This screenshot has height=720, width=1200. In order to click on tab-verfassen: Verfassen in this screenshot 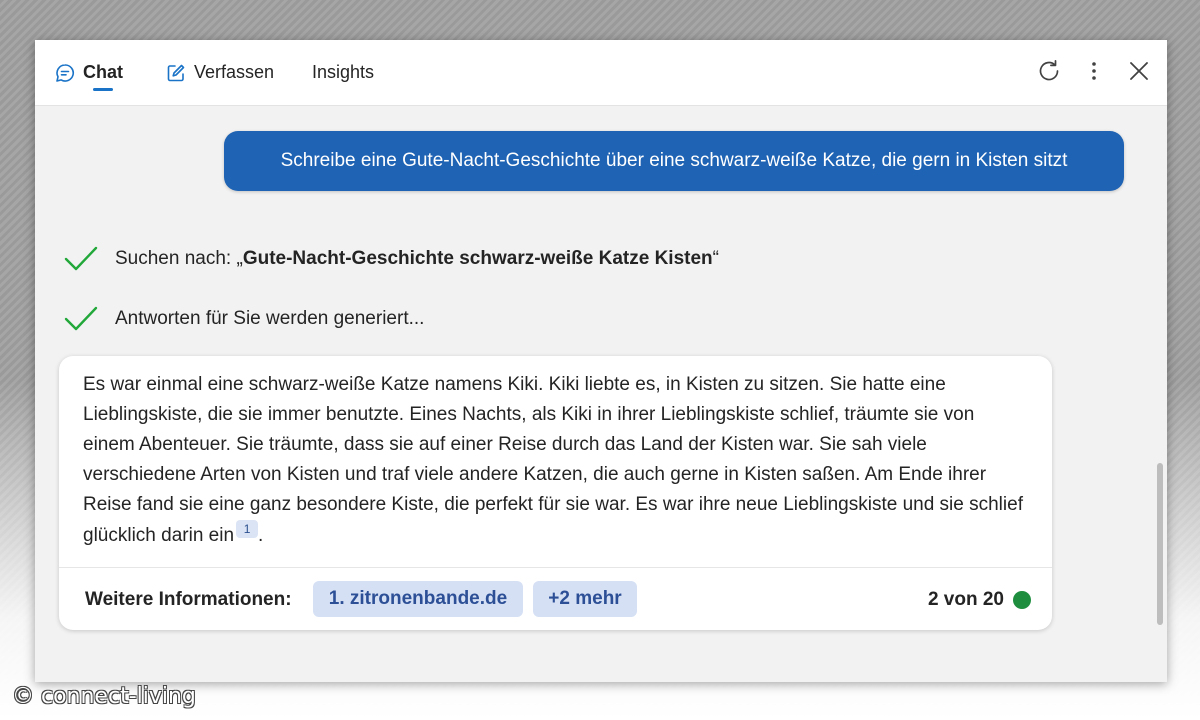, I will do `click(220, 72)`.